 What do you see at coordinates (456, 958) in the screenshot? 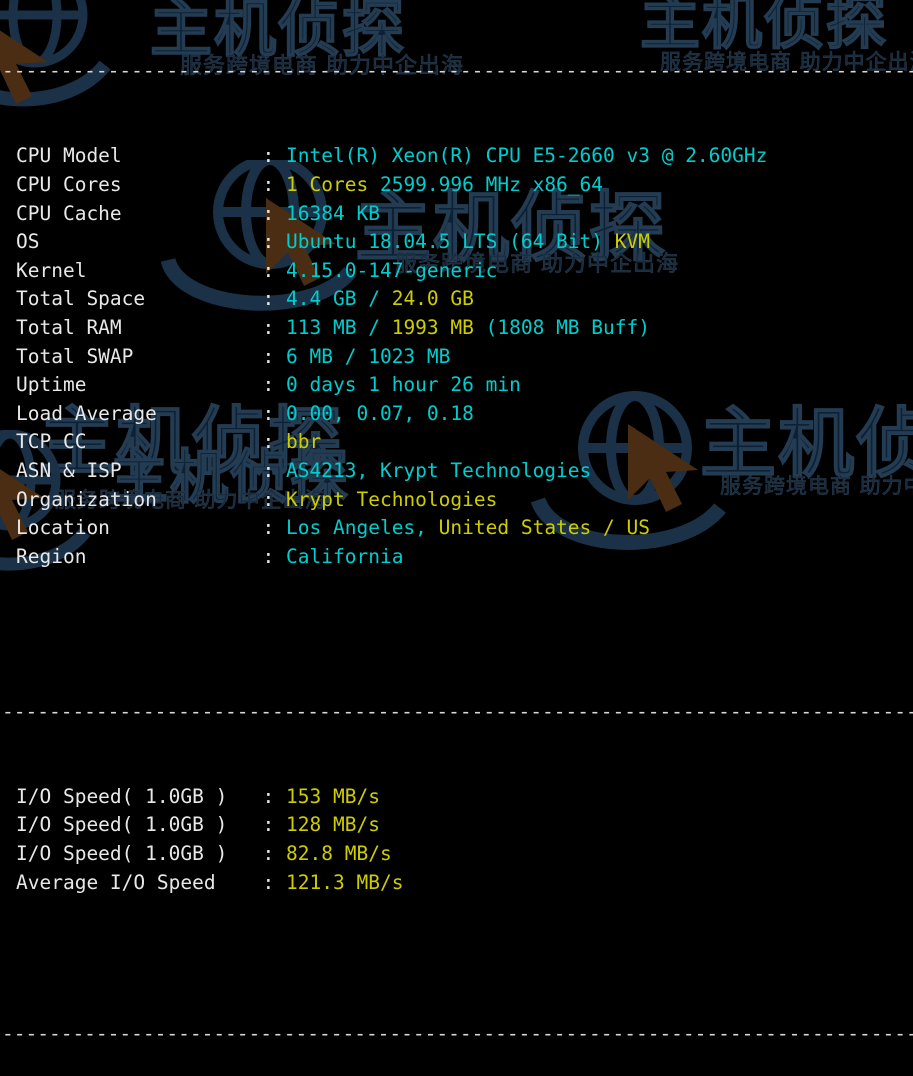
I see `spacer-before-bottom-rule` at bounding box center [456, 958].